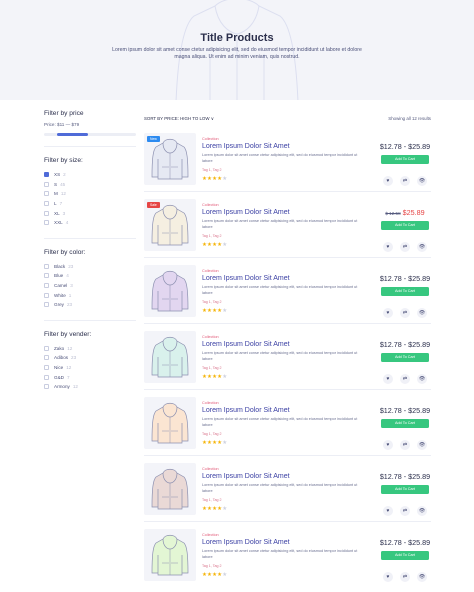  Describe the element at coordinates (170, 159) in the screenshot. I see `product-thumbnail: New` at that location.